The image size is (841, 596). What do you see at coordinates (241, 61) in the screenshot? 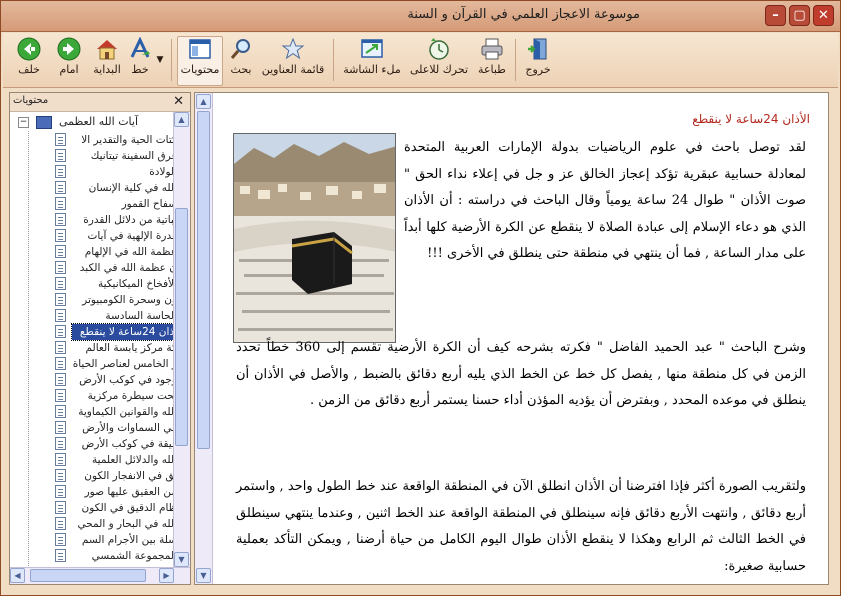
I see `search-button: بحث` at bounding box center [241, 61].